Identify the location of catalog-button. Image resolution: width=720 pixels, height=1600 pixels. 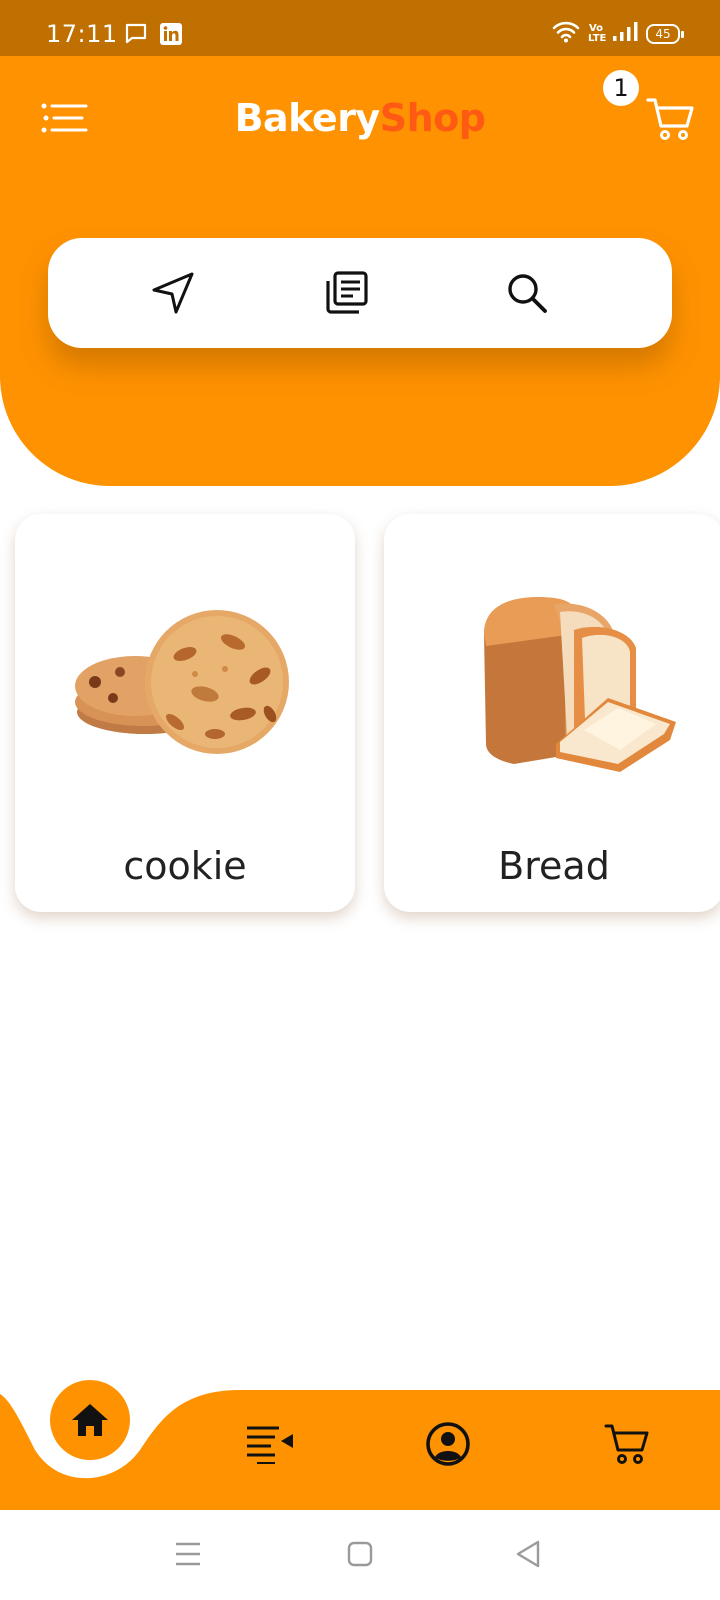
(347, 293).